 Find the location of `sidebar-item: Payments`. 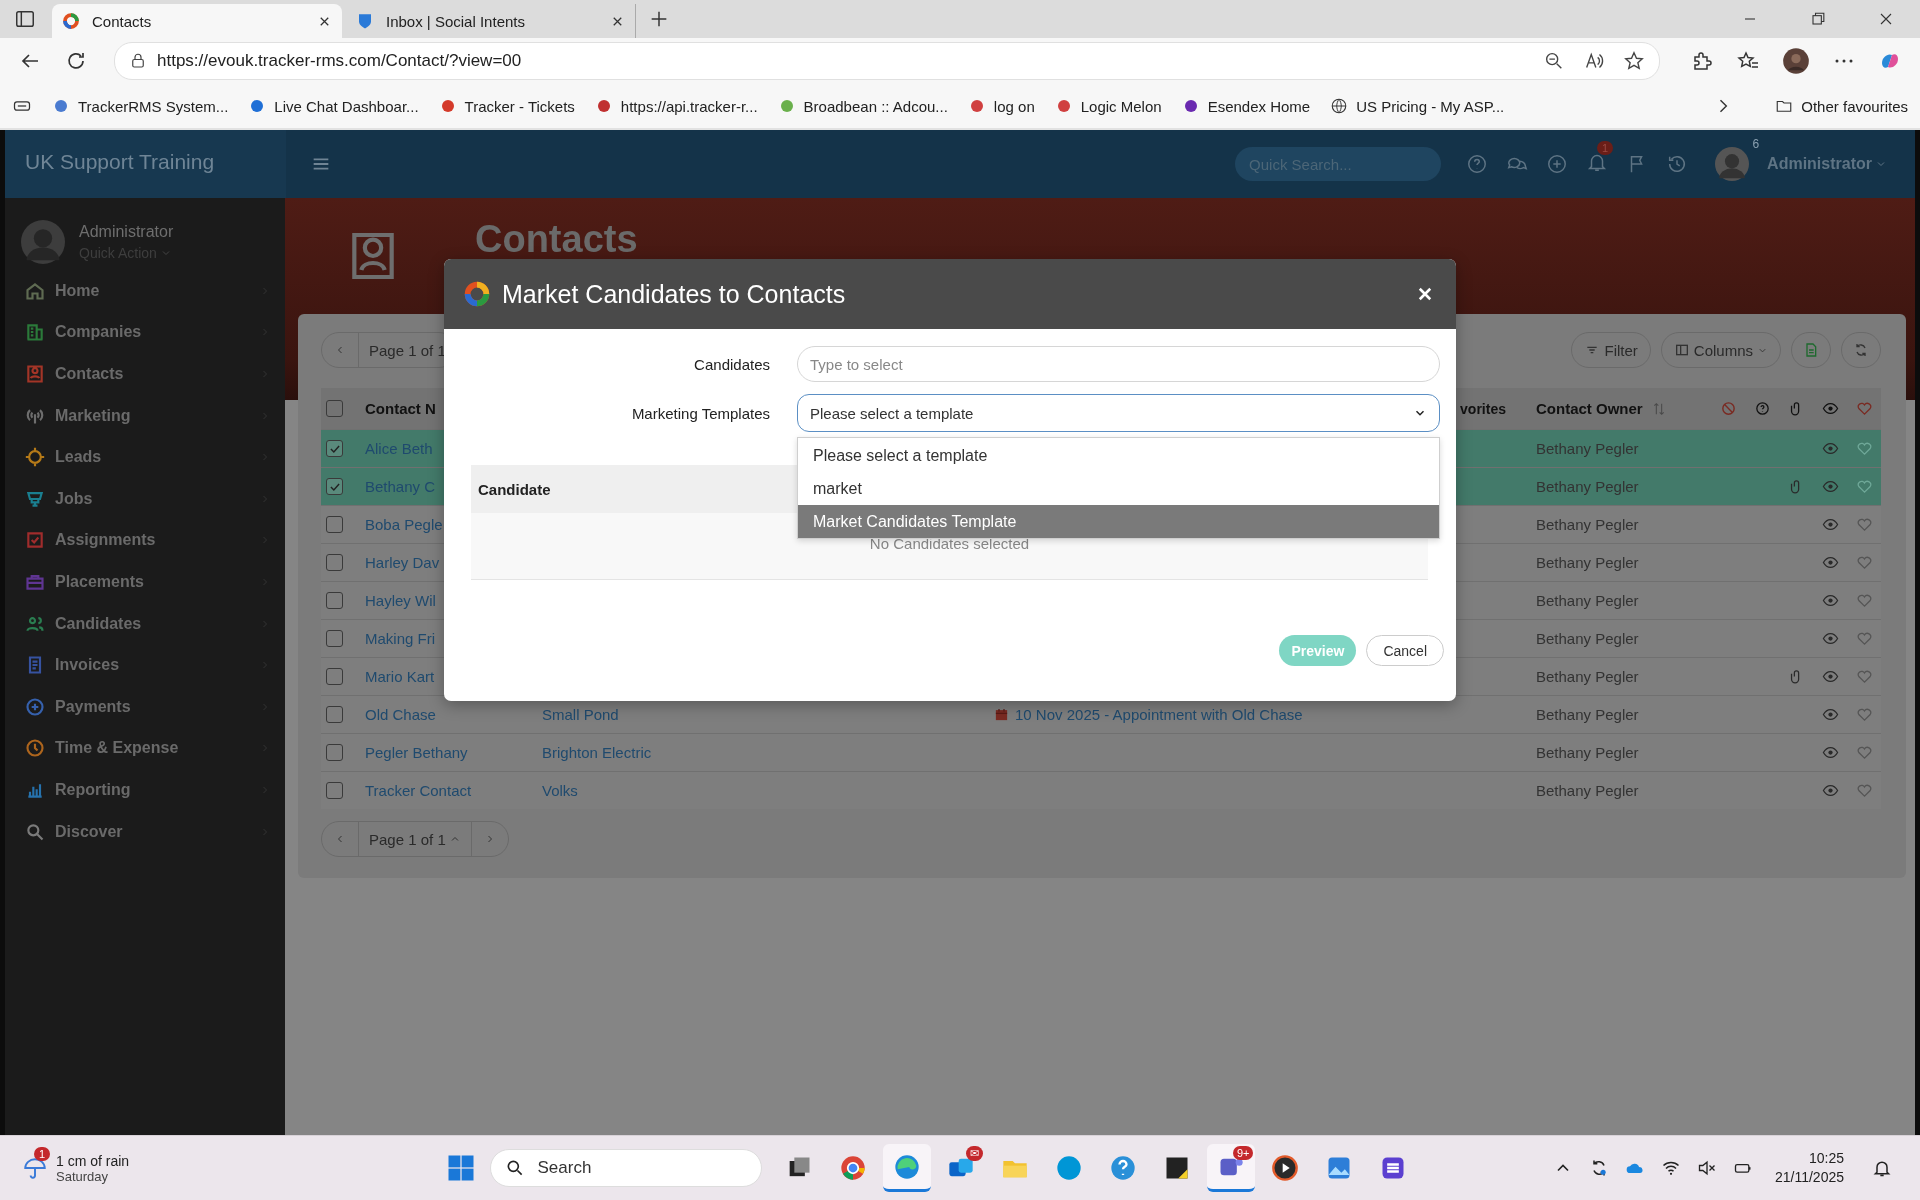

sidebar-item: Payments is located at coordinates (145, 706).